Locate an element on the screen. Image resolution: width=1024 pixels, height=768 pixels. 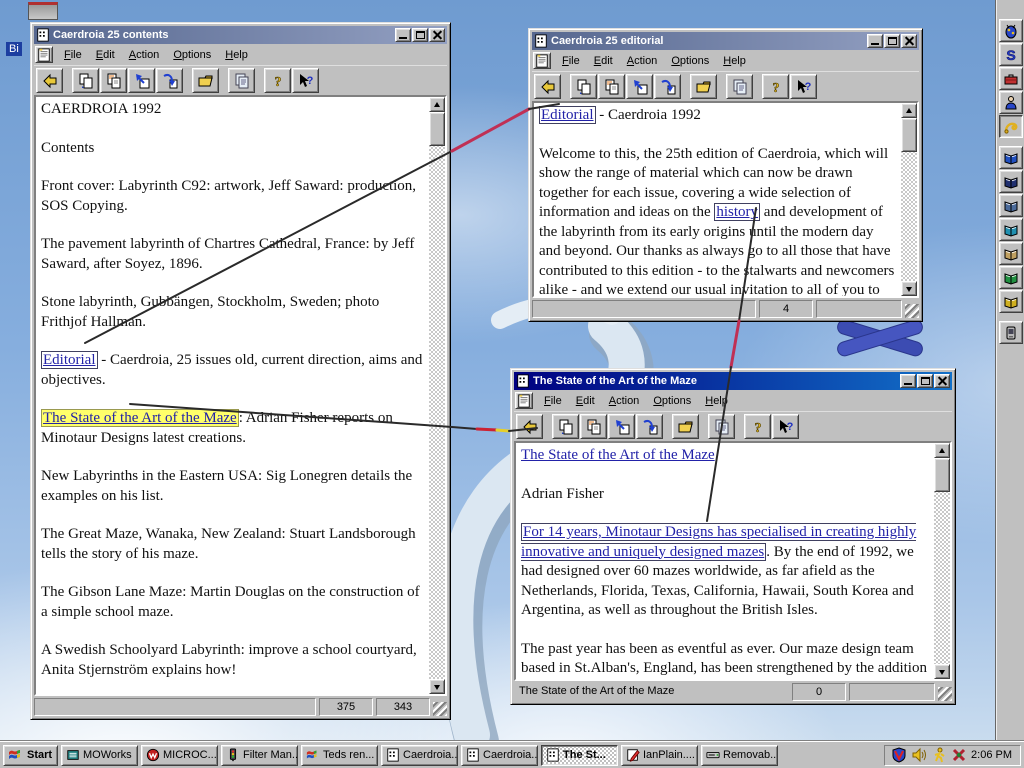
book-tan-icon is located at coordinates (1010, 253).